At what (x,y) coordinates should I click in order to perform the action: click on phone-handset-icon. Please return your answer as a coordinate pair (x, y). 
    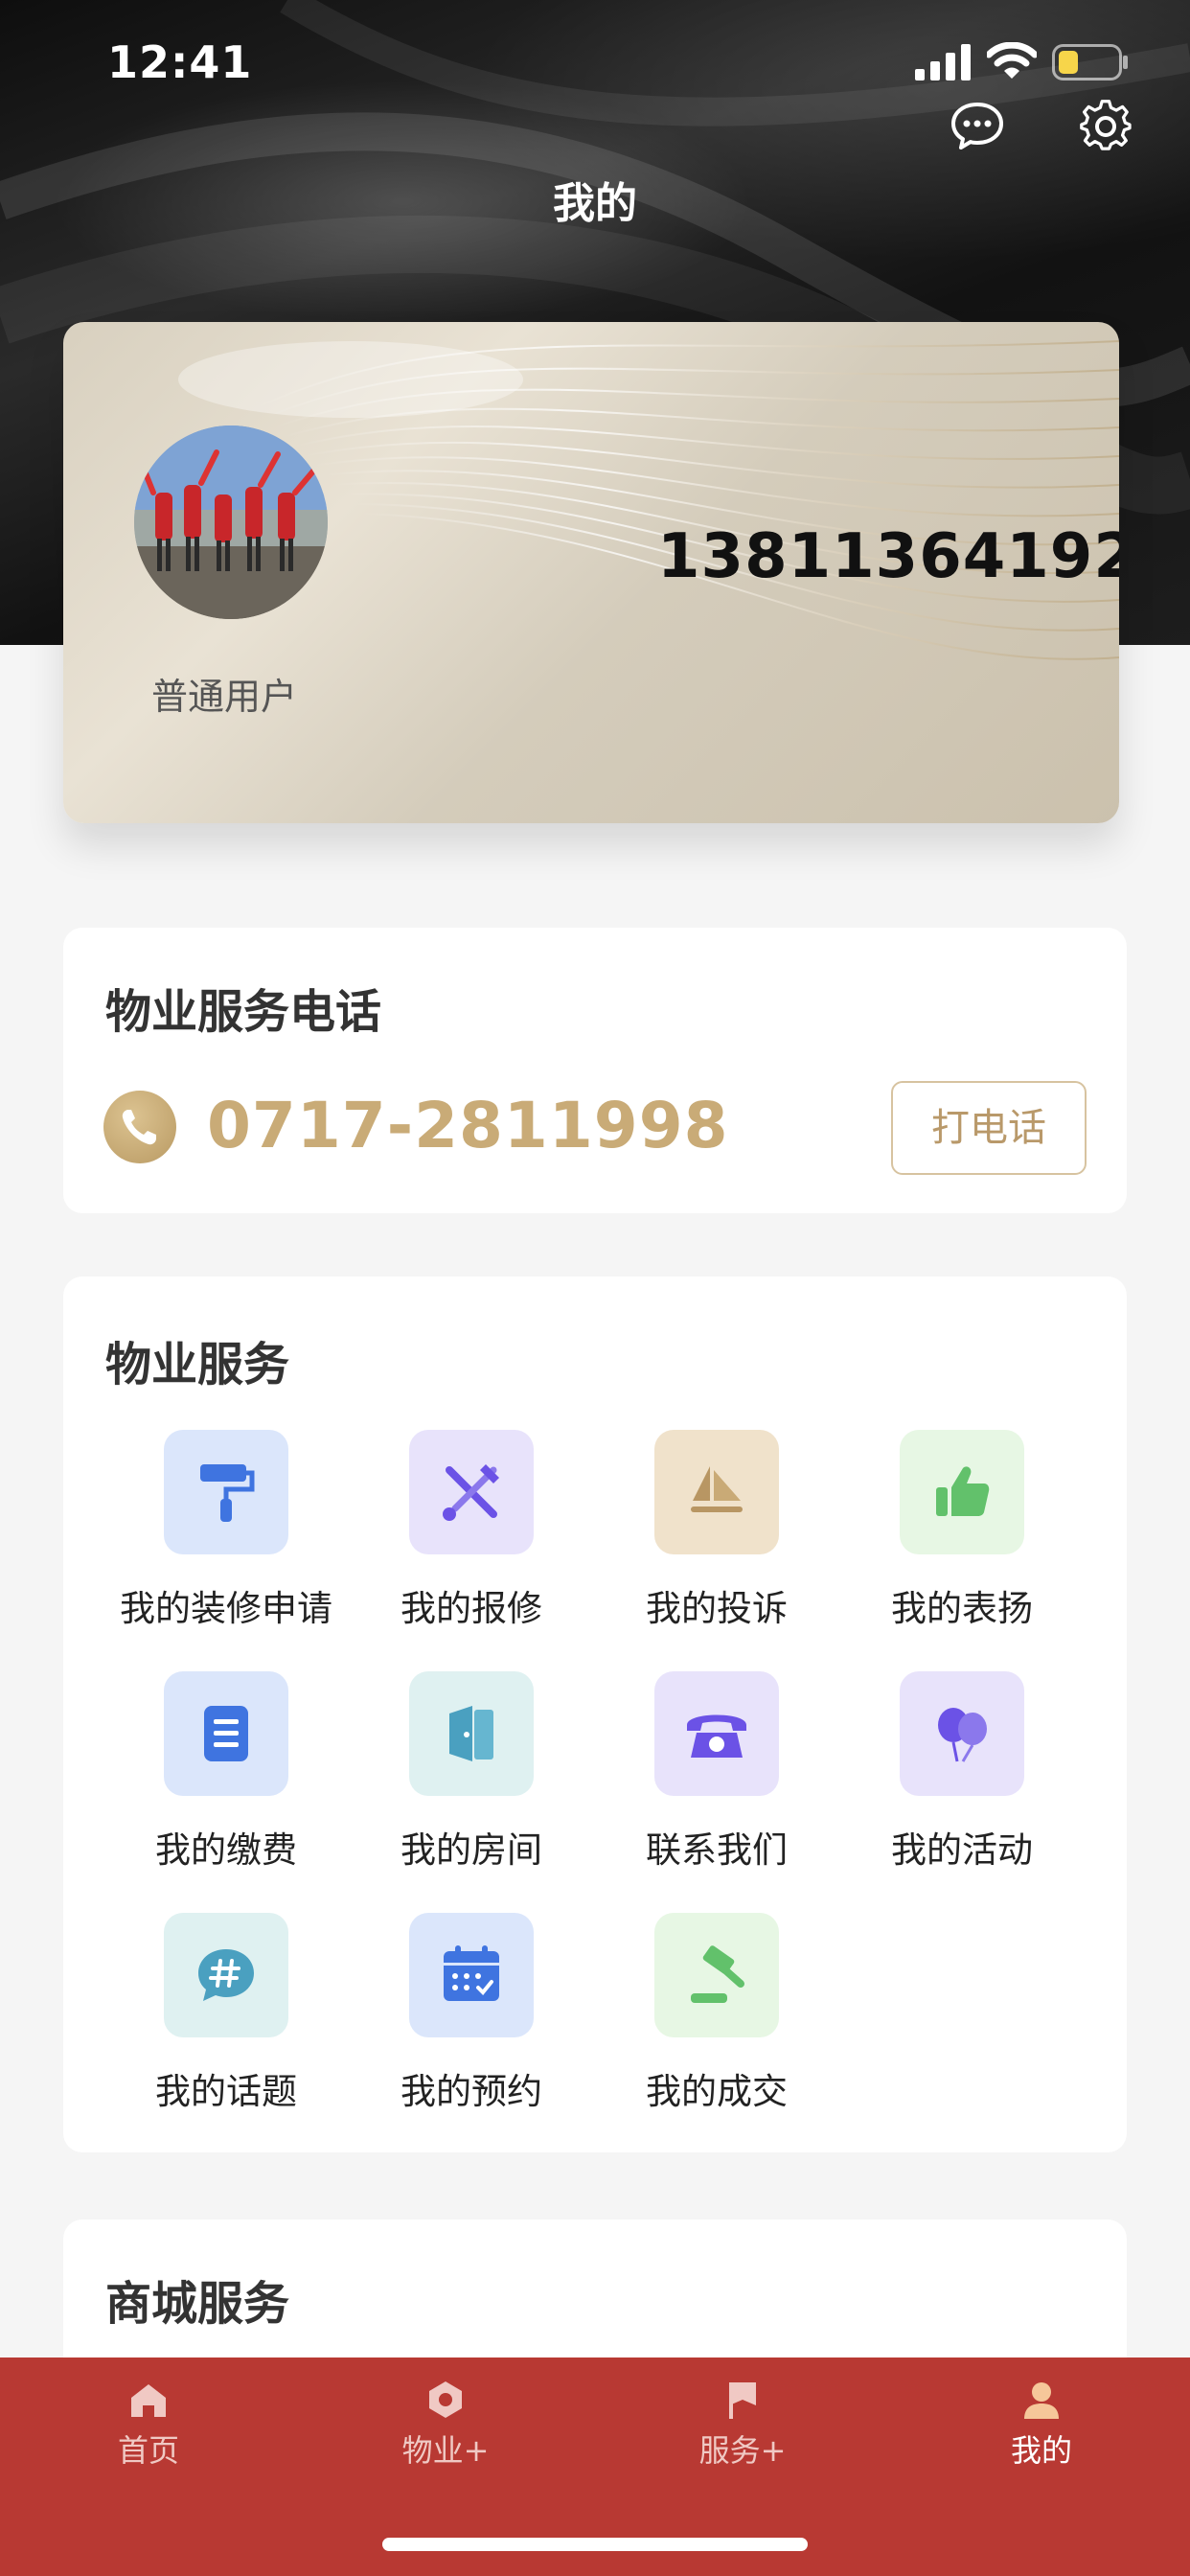
    Looking at the image, I should click on (140, 1127).